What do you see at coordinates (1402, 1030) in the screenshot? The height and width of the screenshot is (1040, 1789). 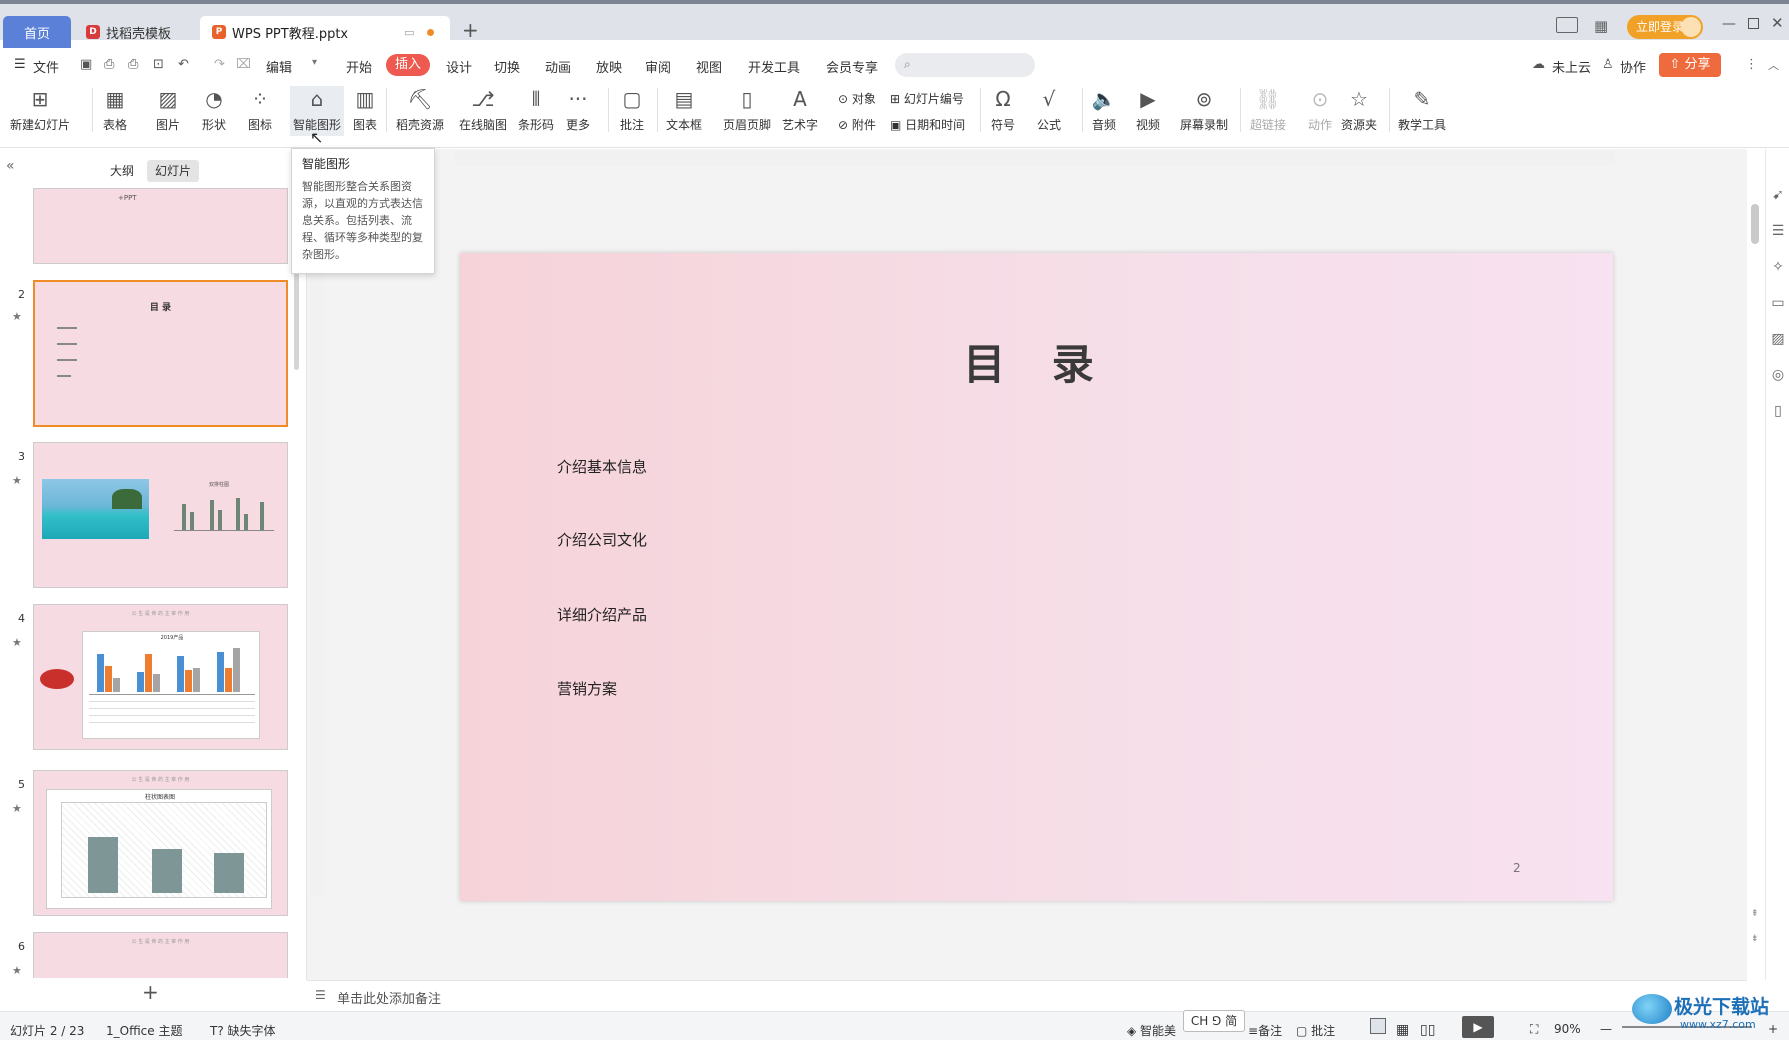 I see `sorter-view-icon: ▦` at bounding box center [1402, 1030].